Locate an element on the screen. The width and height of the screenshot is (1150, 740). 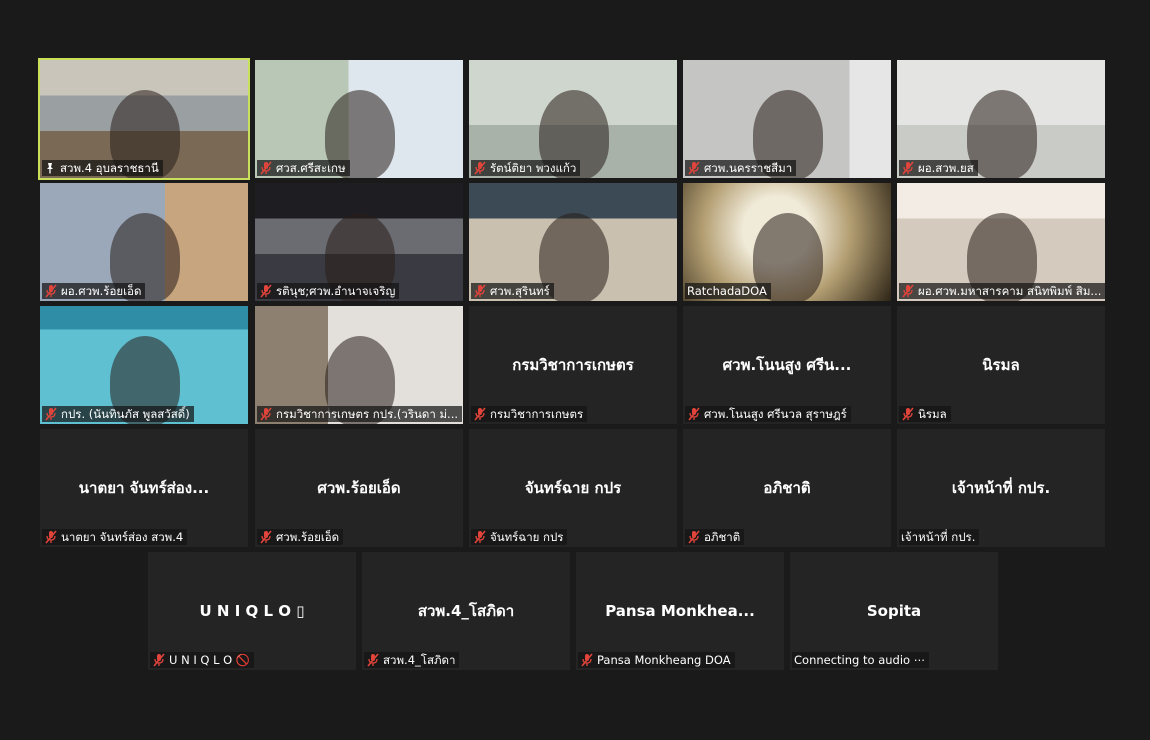
participant-name: ศวพ.สุรินทร์ is located at coordinates (520, 291).